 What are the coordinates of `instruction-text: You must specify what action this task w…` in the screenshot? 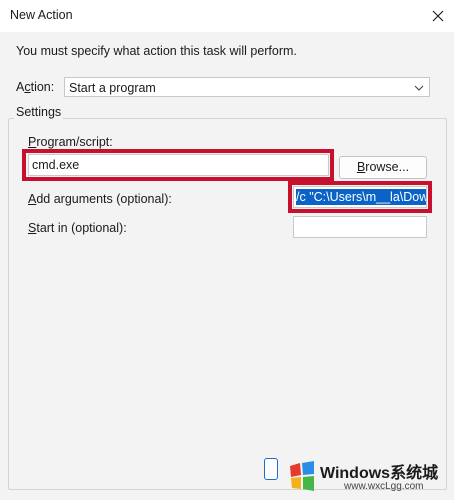 It's located at (156, 51).